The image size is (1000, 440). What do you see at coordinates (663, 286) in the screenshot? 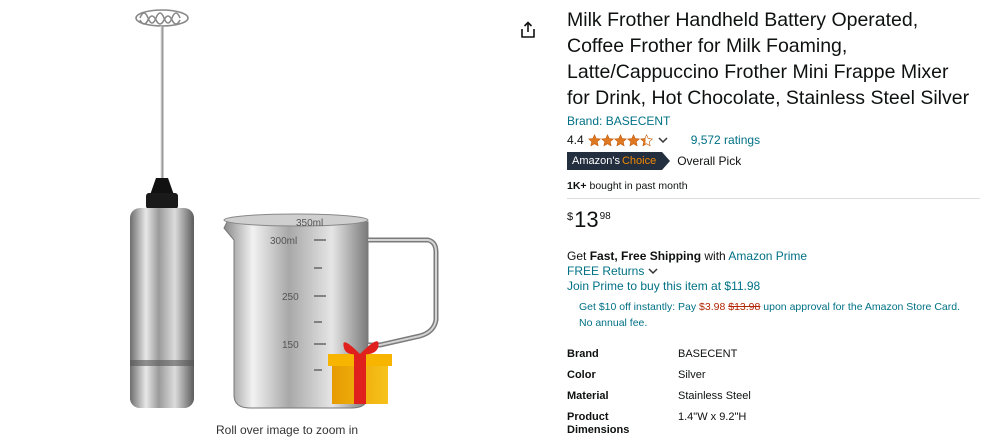
I see `join-prime-link: Join Prime to buy this item at $11.98` at bounding box center [663, 286].